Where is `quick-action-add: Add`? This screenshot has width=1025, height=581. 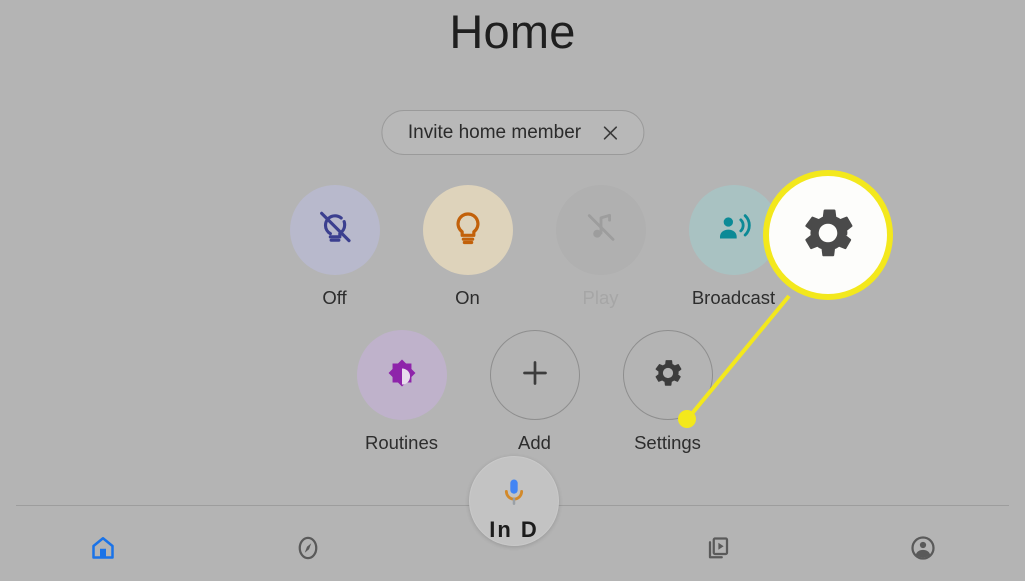
quick-action-add: Add is located at coordinates (534, 392).